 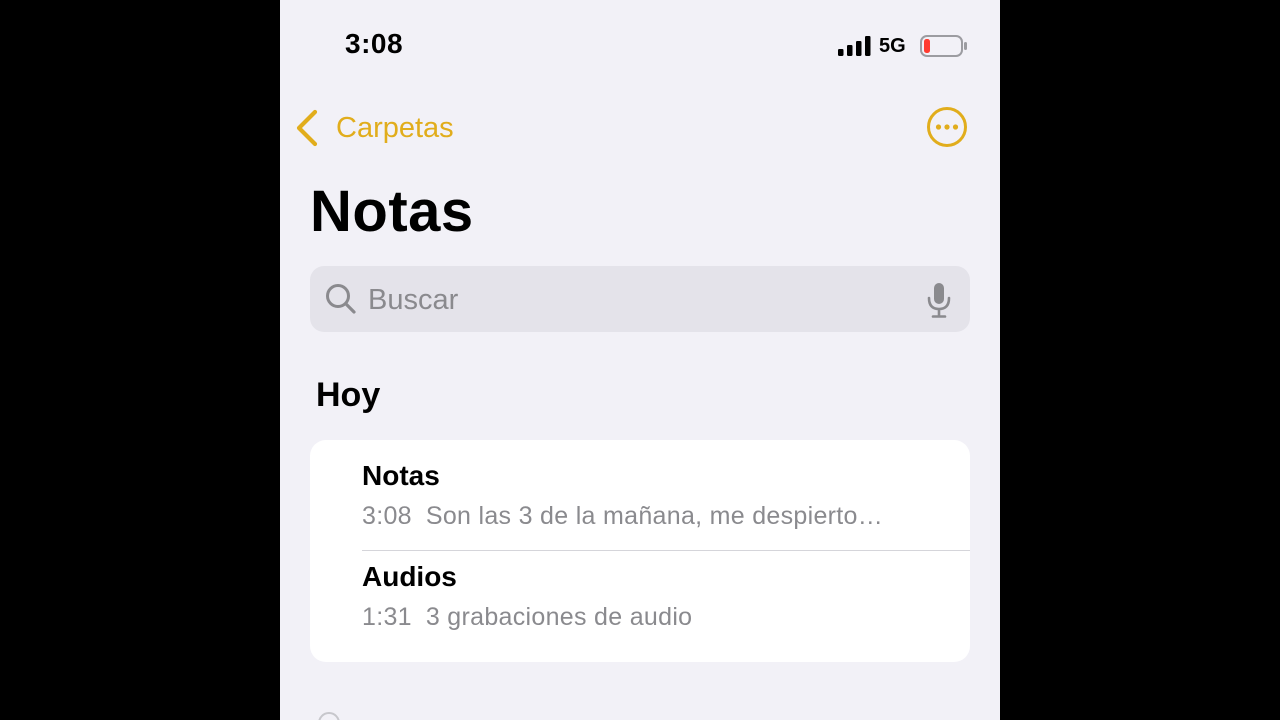 I want to click on search-bar, so click(x=640, y=299).